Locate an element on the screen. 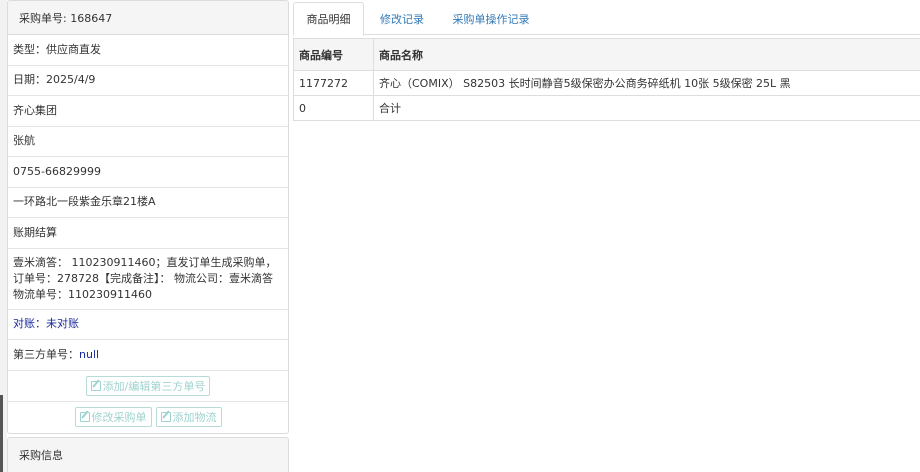 The height and width of the screenshot is (472, 920). tab-product-details-label: 商品明细 is located at coordinates (328, 19).